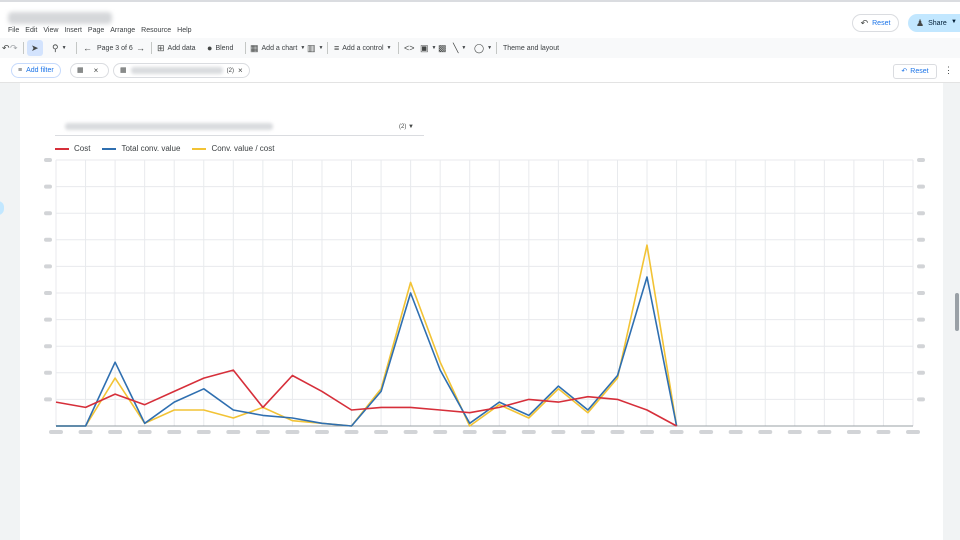 This screenshot has height=540, width=960. I want to click on image-button: ▣ ▼, so click(428, 48).